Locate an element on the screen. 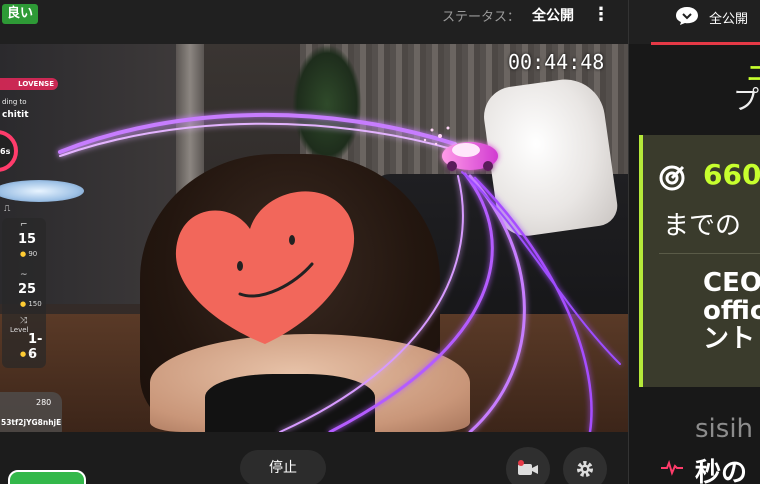 This screenshot has width=760, height=484. widget-username: chitit is located at coordinates (15, 115).